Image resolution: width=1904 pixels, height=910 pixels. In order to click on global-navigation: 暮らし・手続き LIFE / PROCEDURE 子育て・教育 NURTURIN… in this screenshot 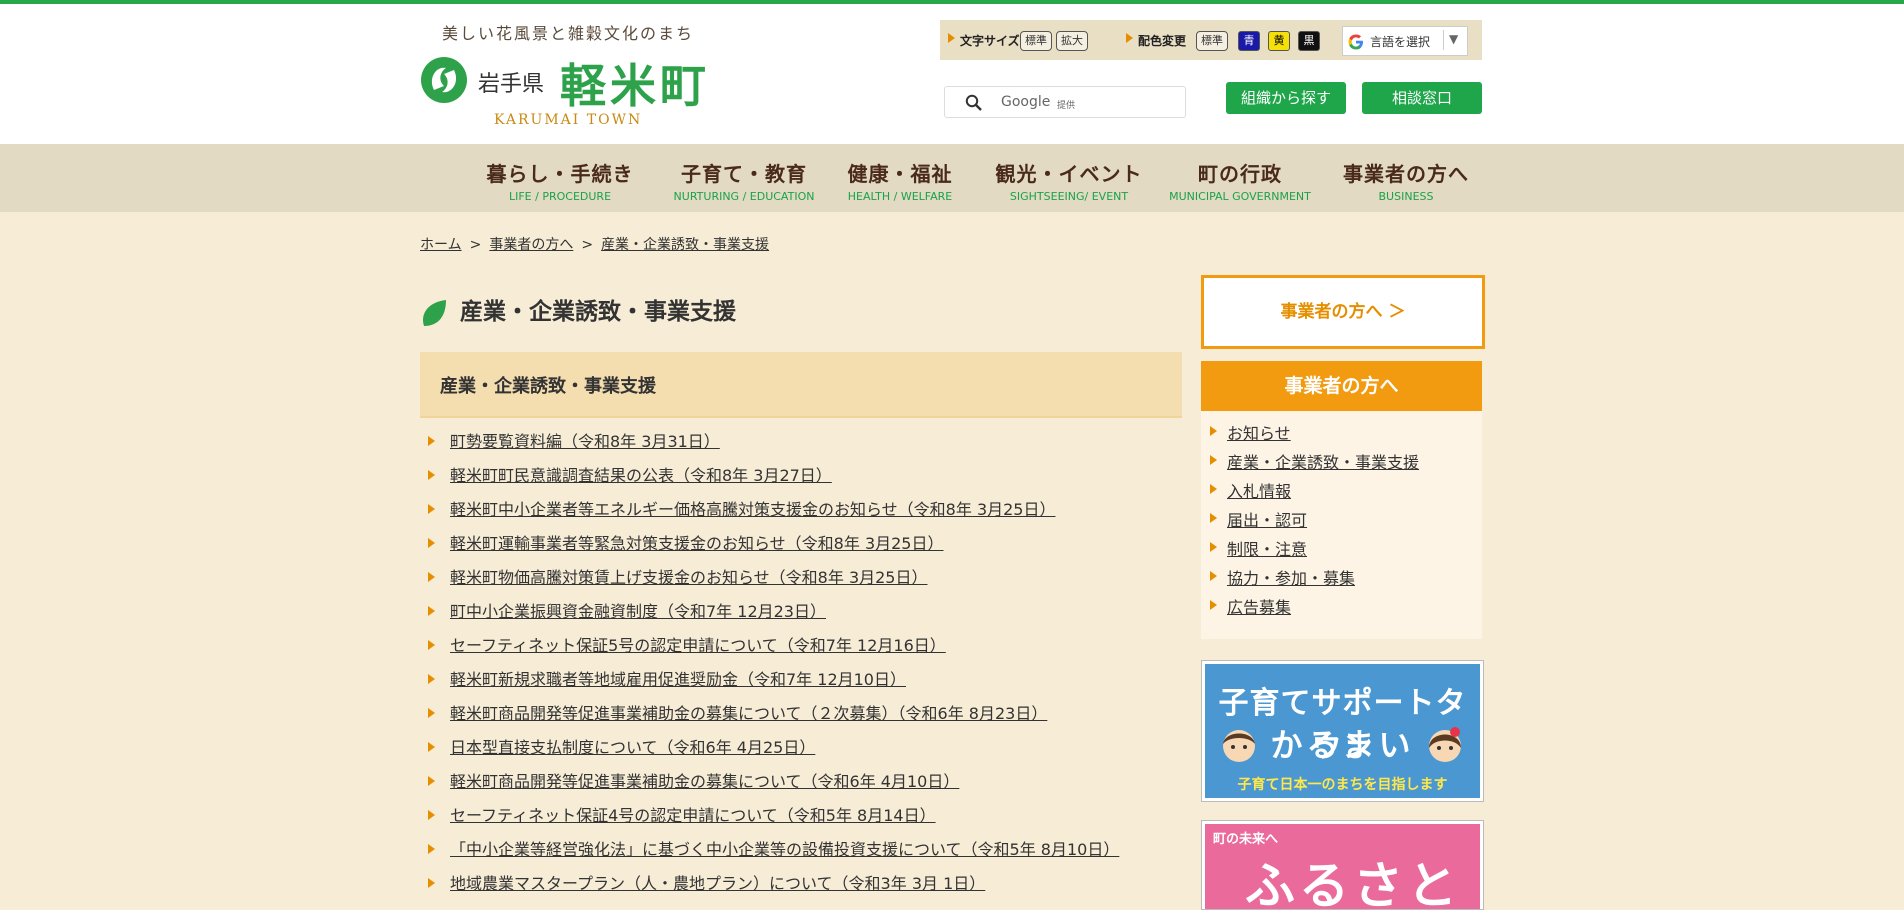, I will do `click(952, 178)`.